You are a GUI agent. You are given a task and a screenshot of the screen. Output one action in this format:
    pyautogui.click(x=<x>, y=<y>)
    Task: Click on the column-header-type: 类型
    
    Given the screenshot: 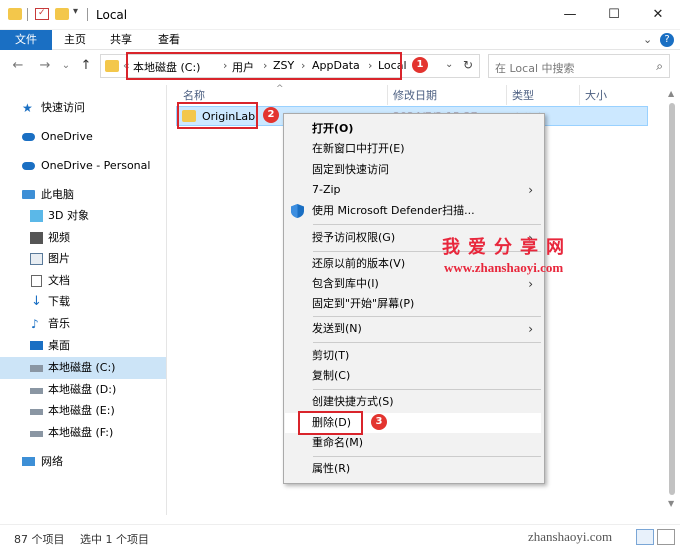 What is the action you would take?
    pyautogui.click(x=523, y=95)
    